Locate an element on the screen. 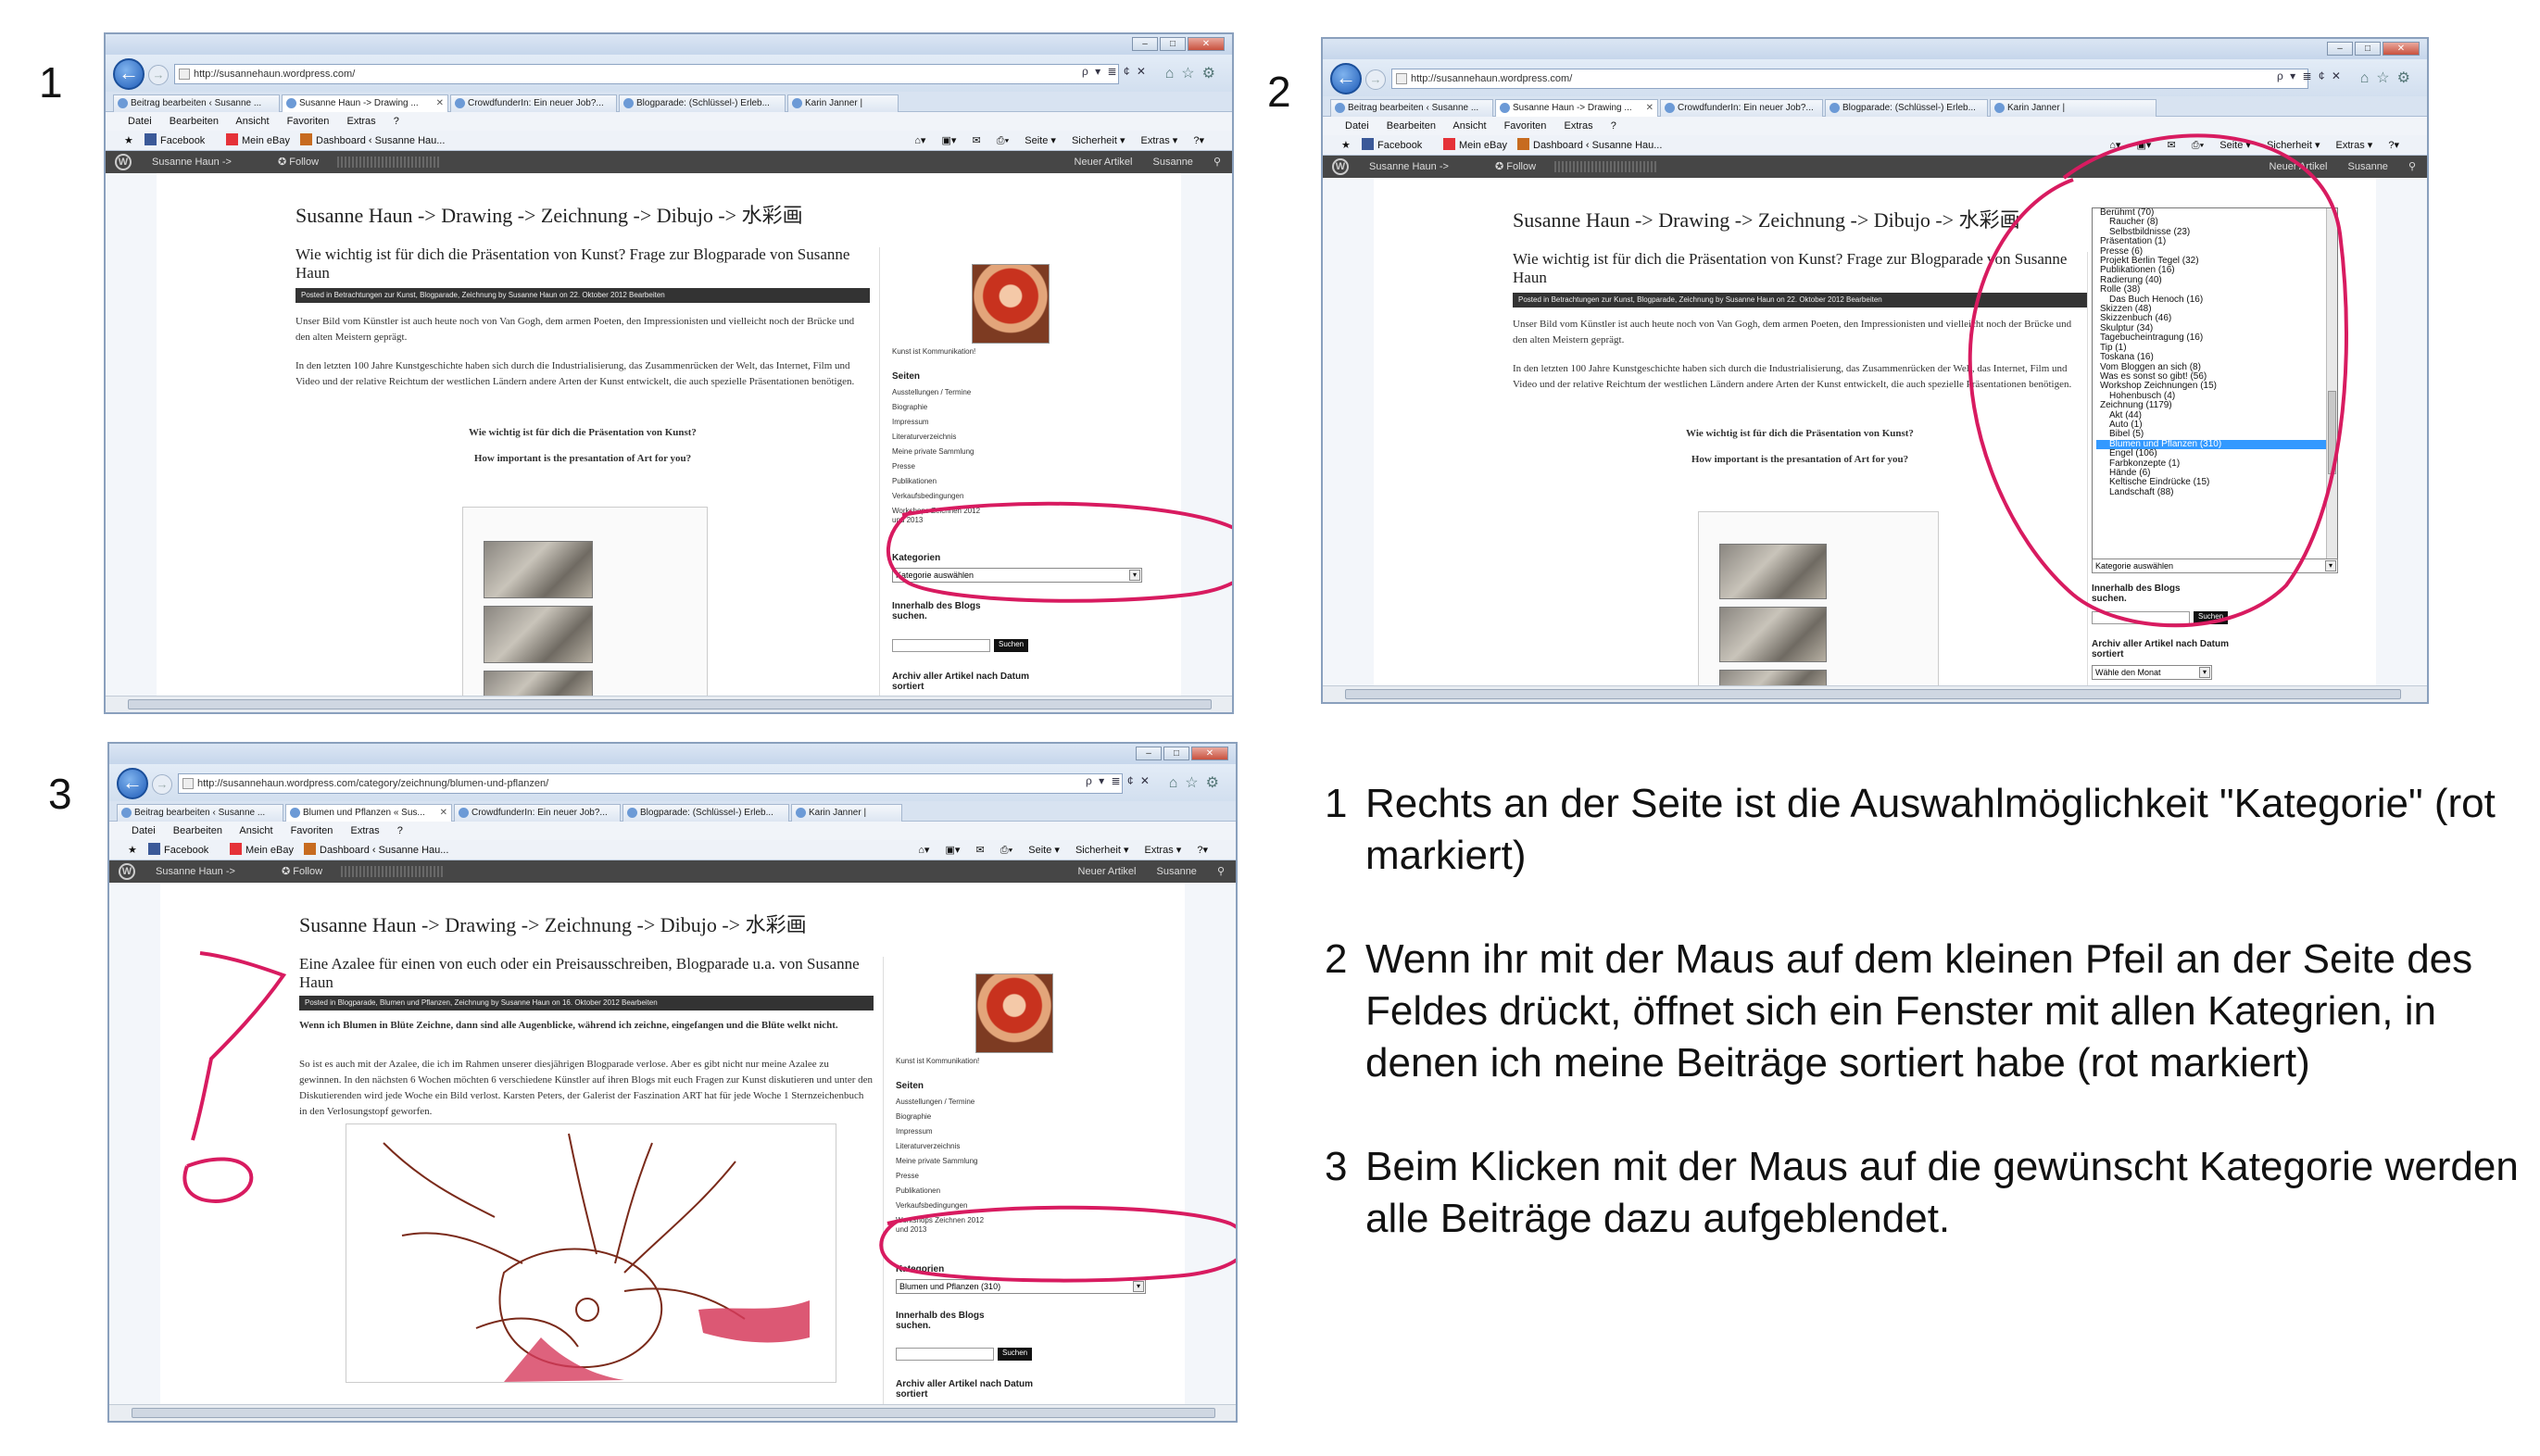  help-icon: ?▾ is located at coordinates (1202, 850).